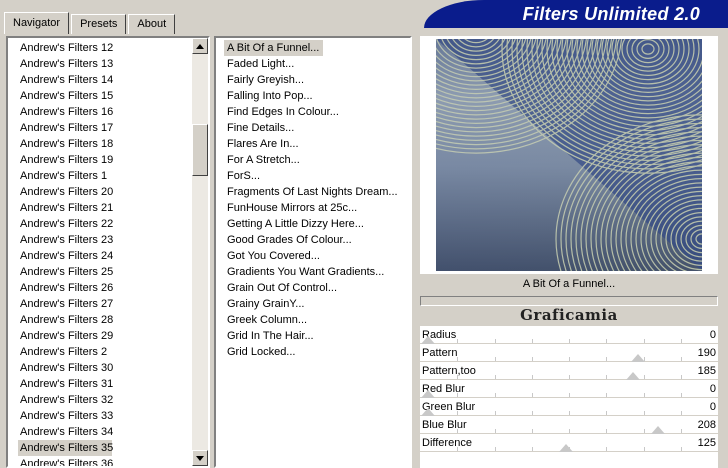 This screenshot has height=468, width=728. What do you see at coordinates (65, 461) in the screenshot?
I see `category-item: Andrew's Filters 36` at bounding box center [65, 461].